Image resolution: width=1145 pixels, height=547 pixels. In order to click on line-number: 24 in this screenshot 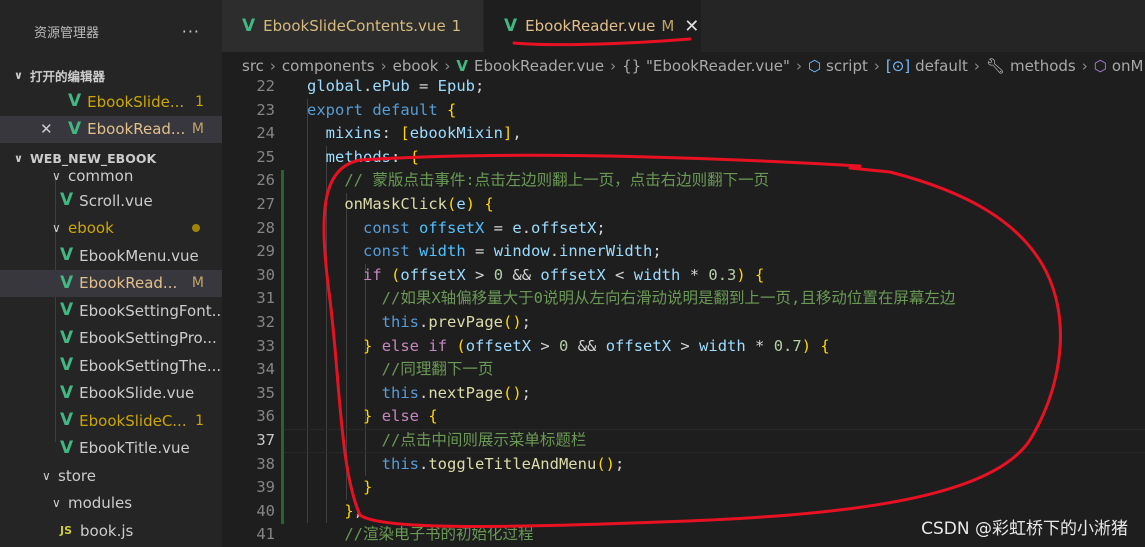, I will do `click(265, 133)`.